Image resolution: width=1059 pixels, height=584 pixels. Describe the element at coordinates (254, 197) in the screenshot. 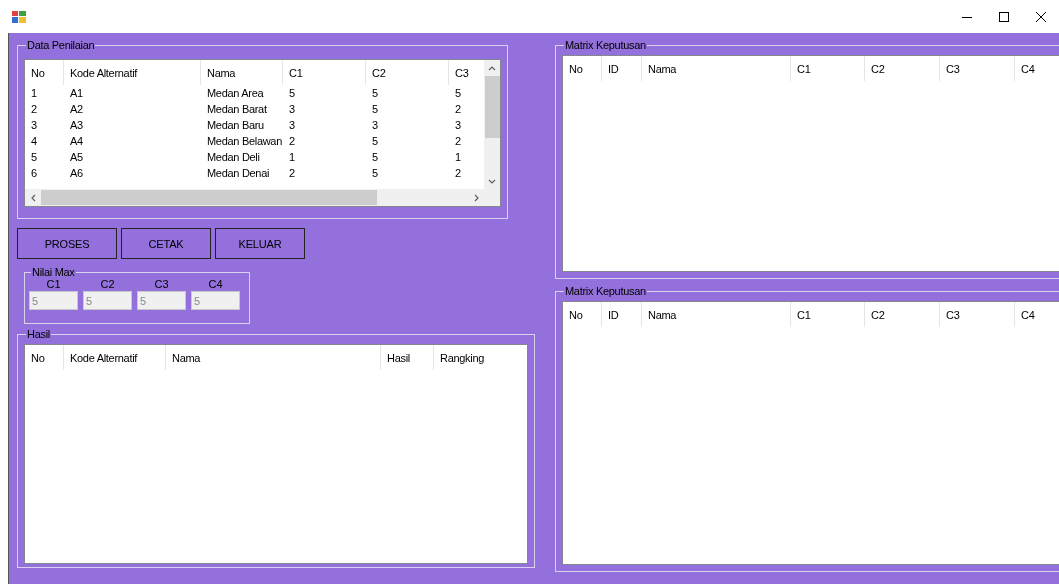

I see `horizontal-scrollbar` at that location.